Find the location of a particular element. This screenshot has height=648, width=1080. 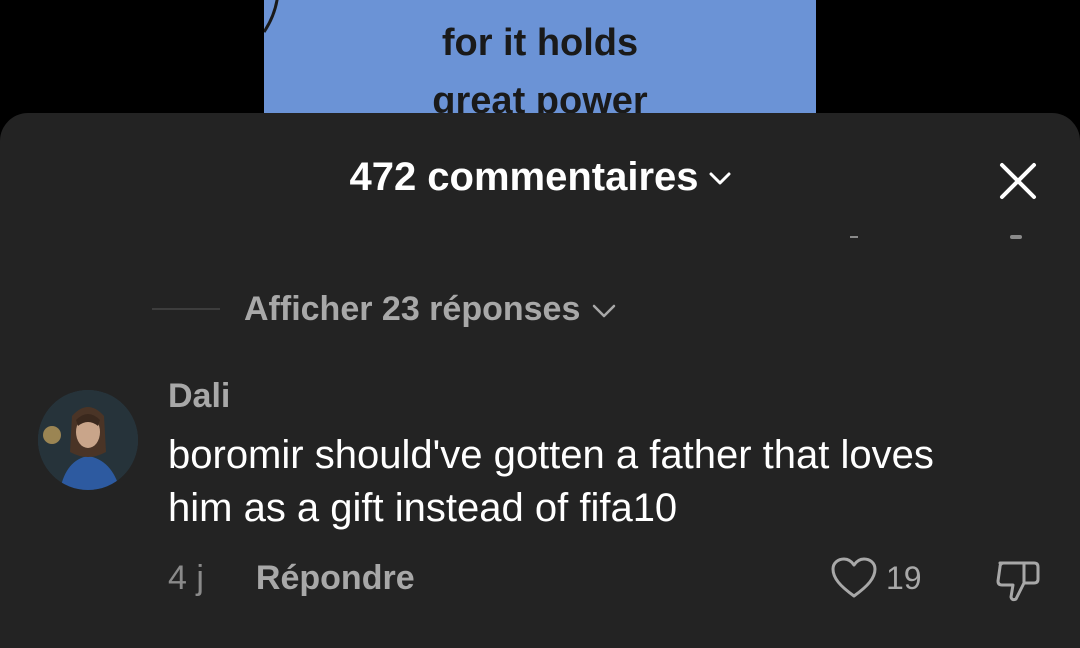

dislike-button is located at coordinates (1018, 581).